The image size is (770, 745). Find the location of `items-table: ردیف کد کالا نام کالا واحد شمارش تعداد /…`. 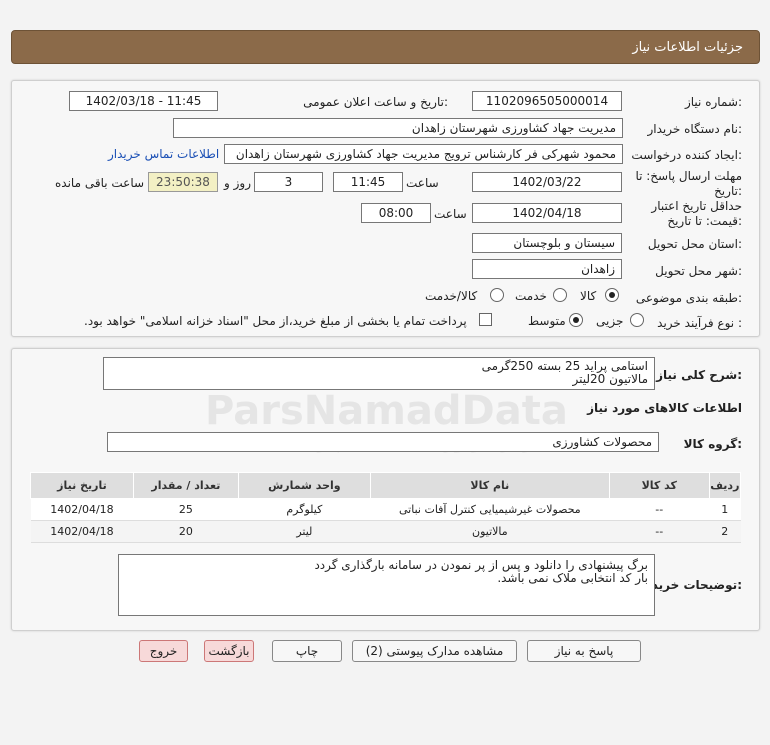

items-table: ردیف کد کالا نام کالا واحد شمارش تعداد /… is located at coordinates (386, 507).